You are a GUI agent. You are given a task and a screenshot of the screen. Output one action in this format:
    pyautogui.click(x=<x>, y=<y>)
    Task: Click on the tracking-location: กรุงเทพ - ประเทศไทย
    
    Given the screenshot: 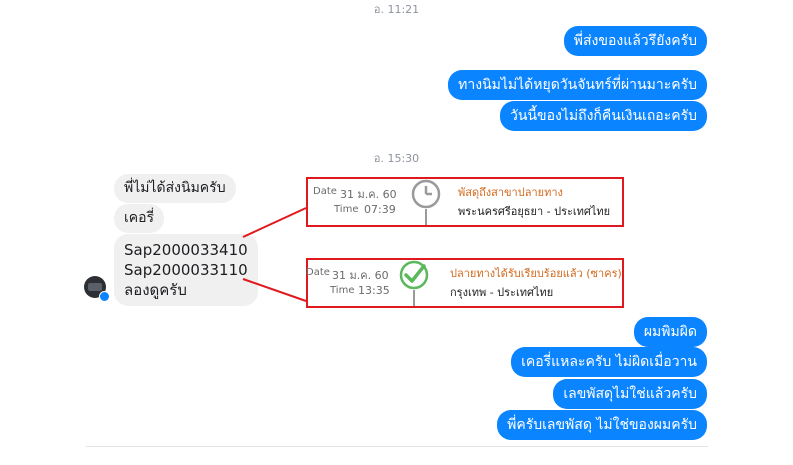 What is the action you would take?
    pyautogui.click(x=502, y=292)
    